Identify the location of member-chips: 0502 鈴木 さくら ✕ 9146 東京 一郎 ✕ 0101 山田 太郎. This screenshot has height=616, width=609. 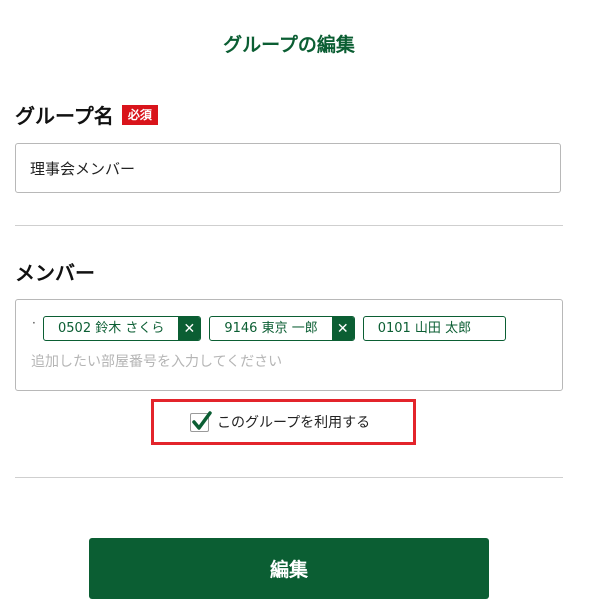
(275, 328).